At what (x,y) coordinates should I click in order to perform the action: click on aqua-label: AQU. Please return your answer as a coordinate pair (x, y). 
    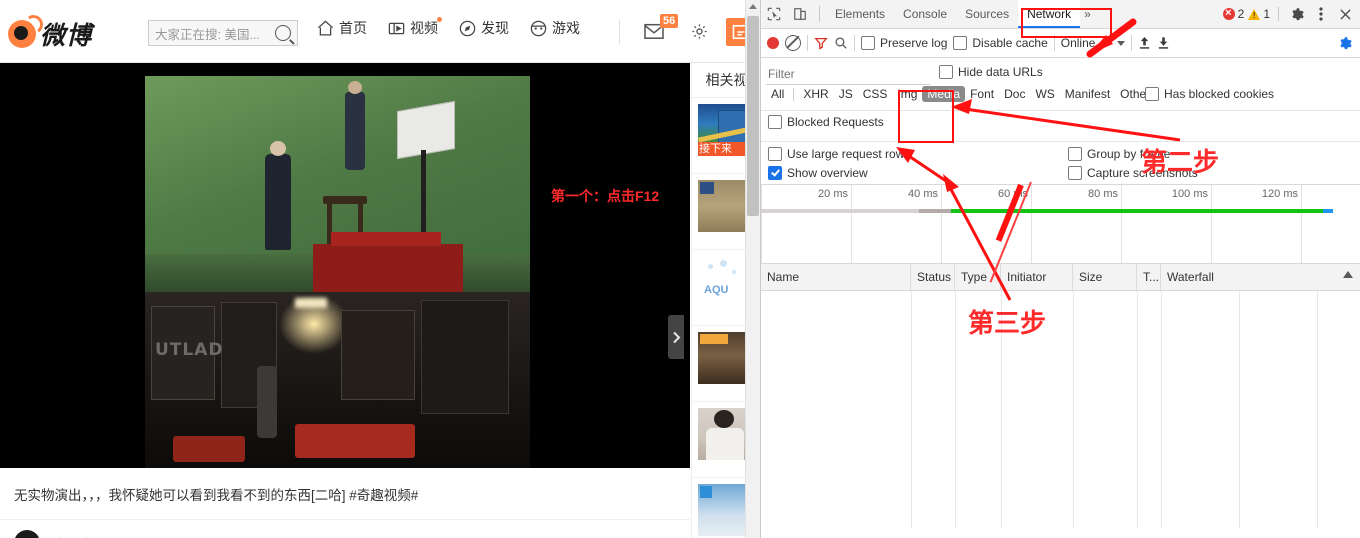
    Looking at the image, I should click on (716, 290).